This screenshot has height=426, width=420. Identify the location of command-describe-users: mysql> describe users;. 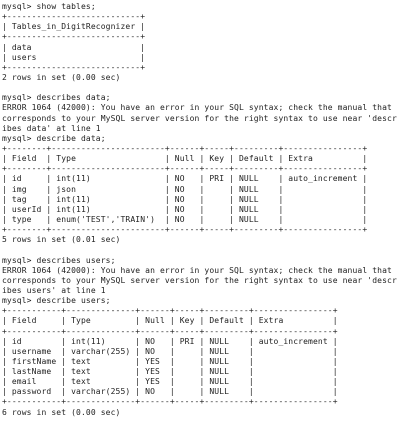
(56, 301).